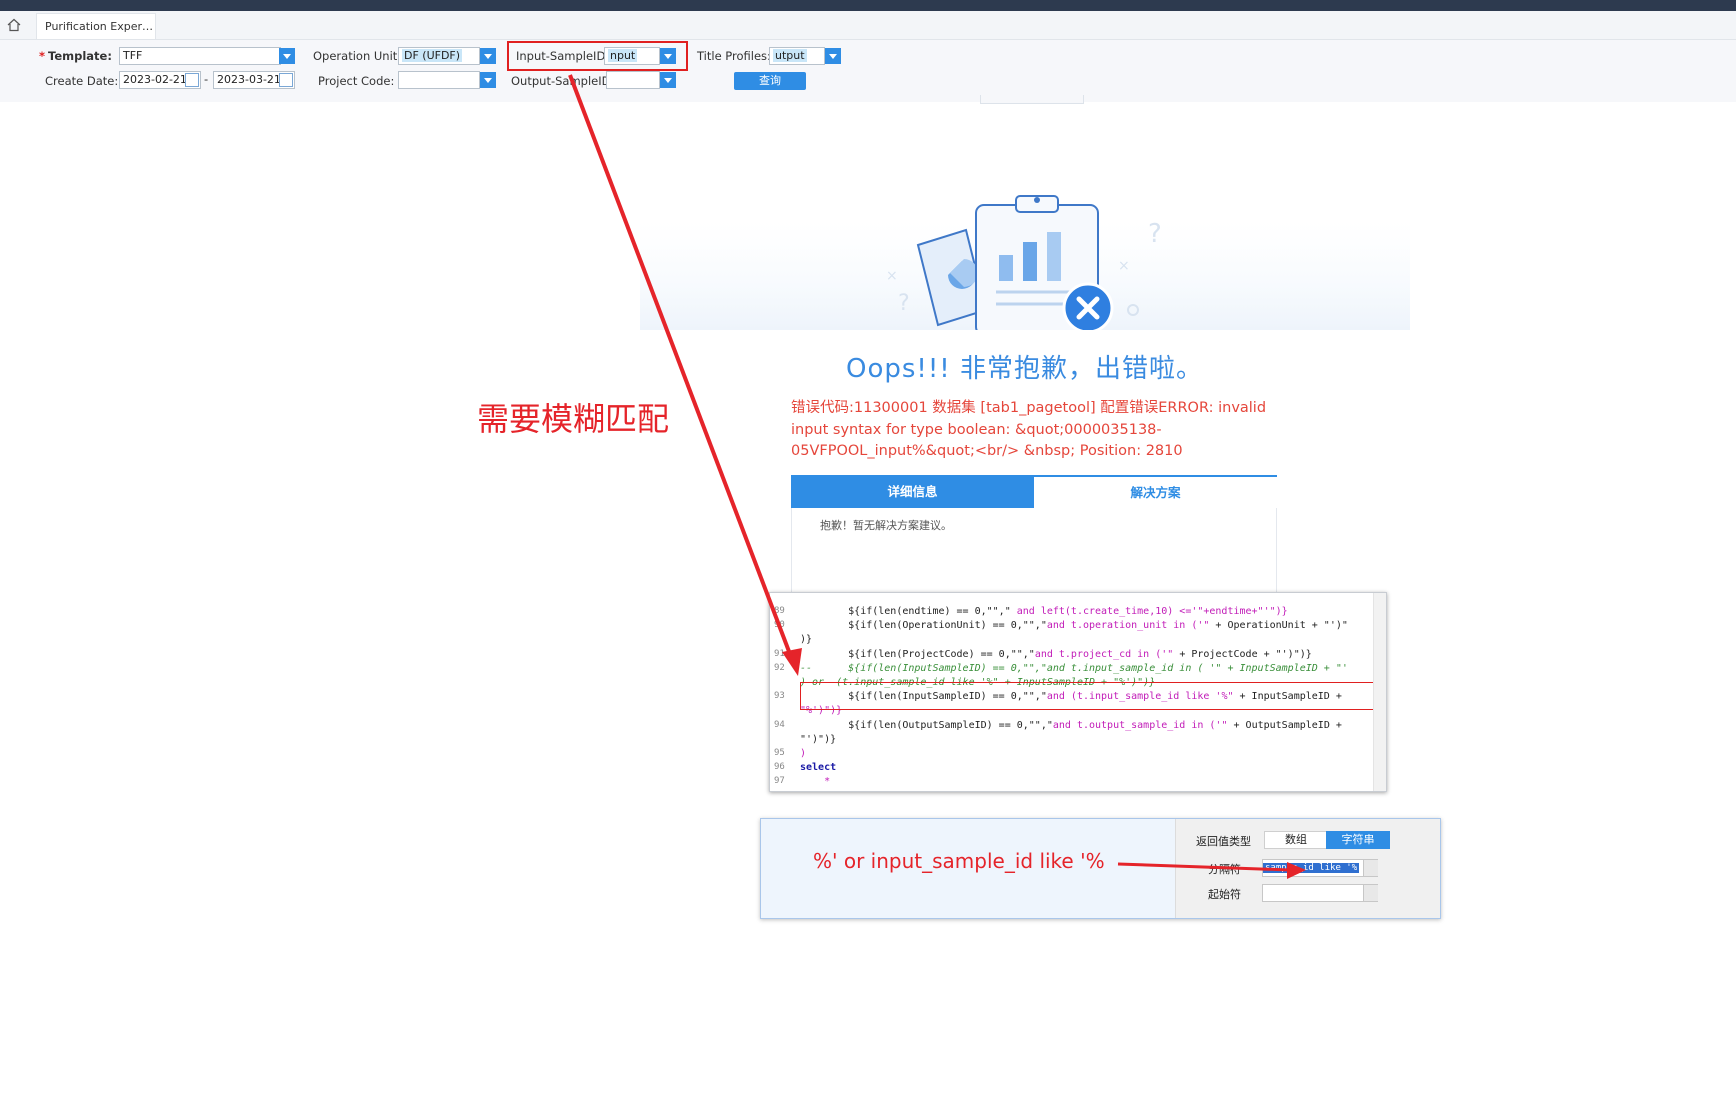 The image size is (1736, 1109). Describe the element at coordinates (1278, 626) in the screenshot. I see `code-token: + OperationUnit + "')"` at that location.